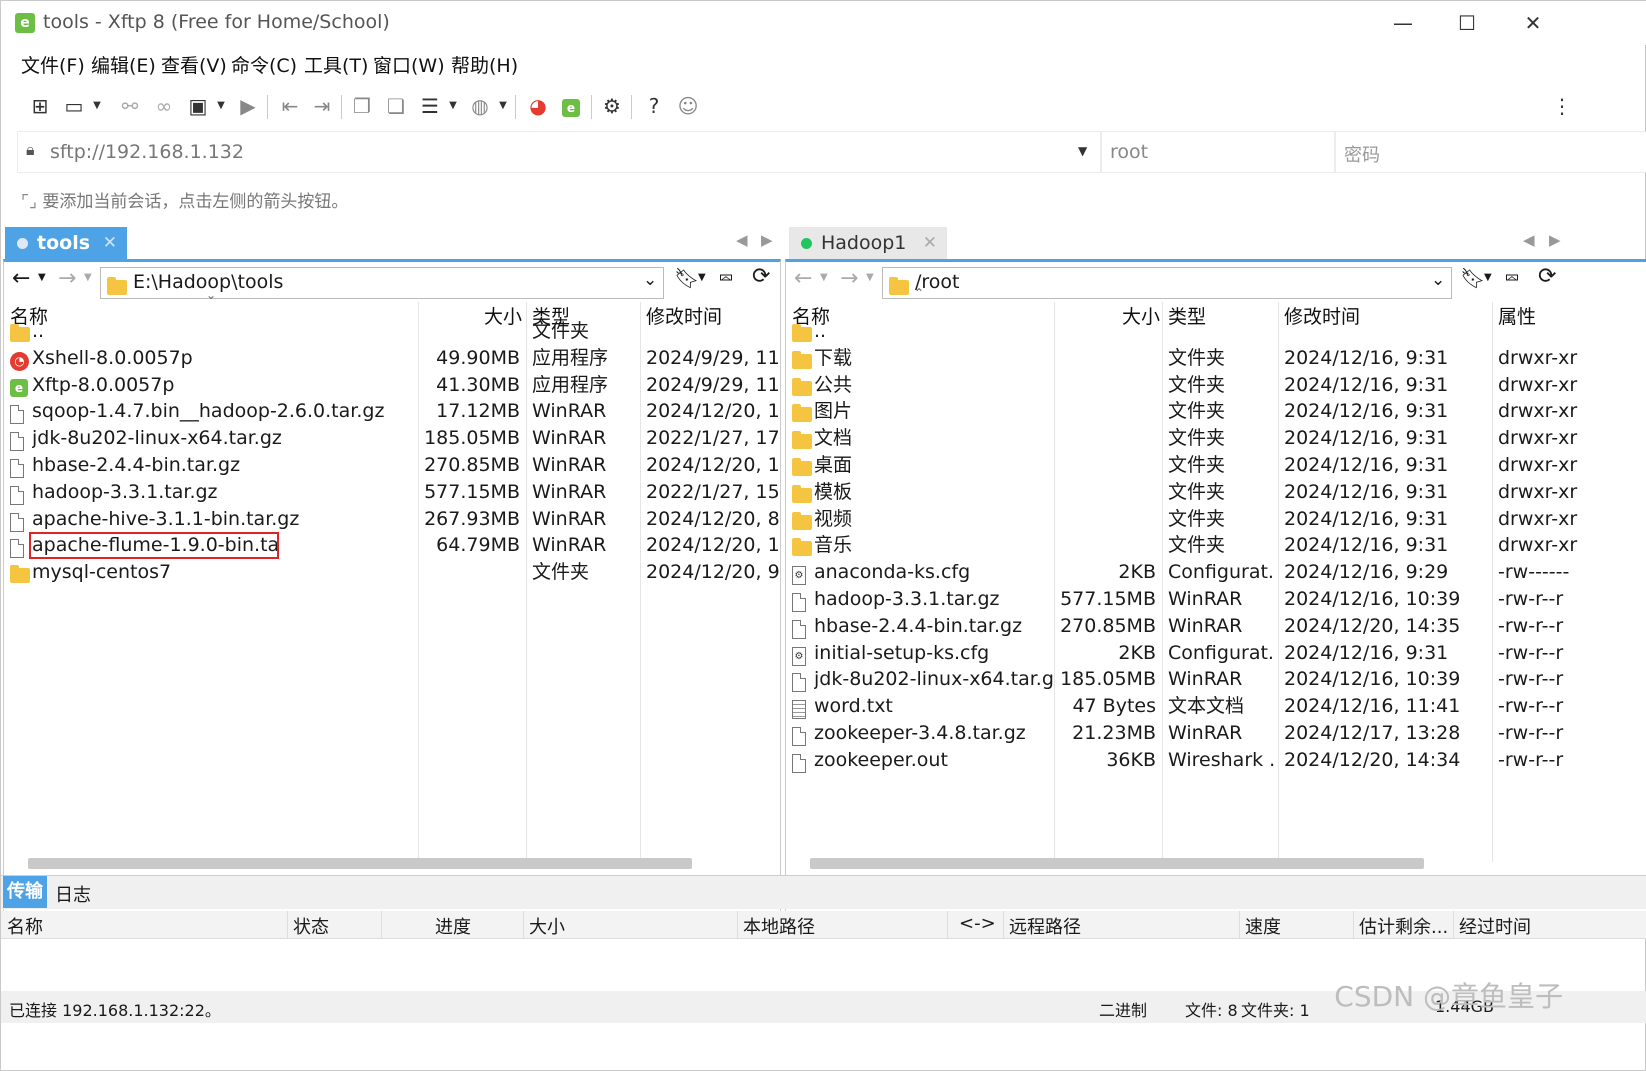 Image resolution: width=1646 pixels, height=1071 pixels. Describe the element at coordinates (430, 106) in the screenshot. I see `list-view-icon: ☰` at that location.